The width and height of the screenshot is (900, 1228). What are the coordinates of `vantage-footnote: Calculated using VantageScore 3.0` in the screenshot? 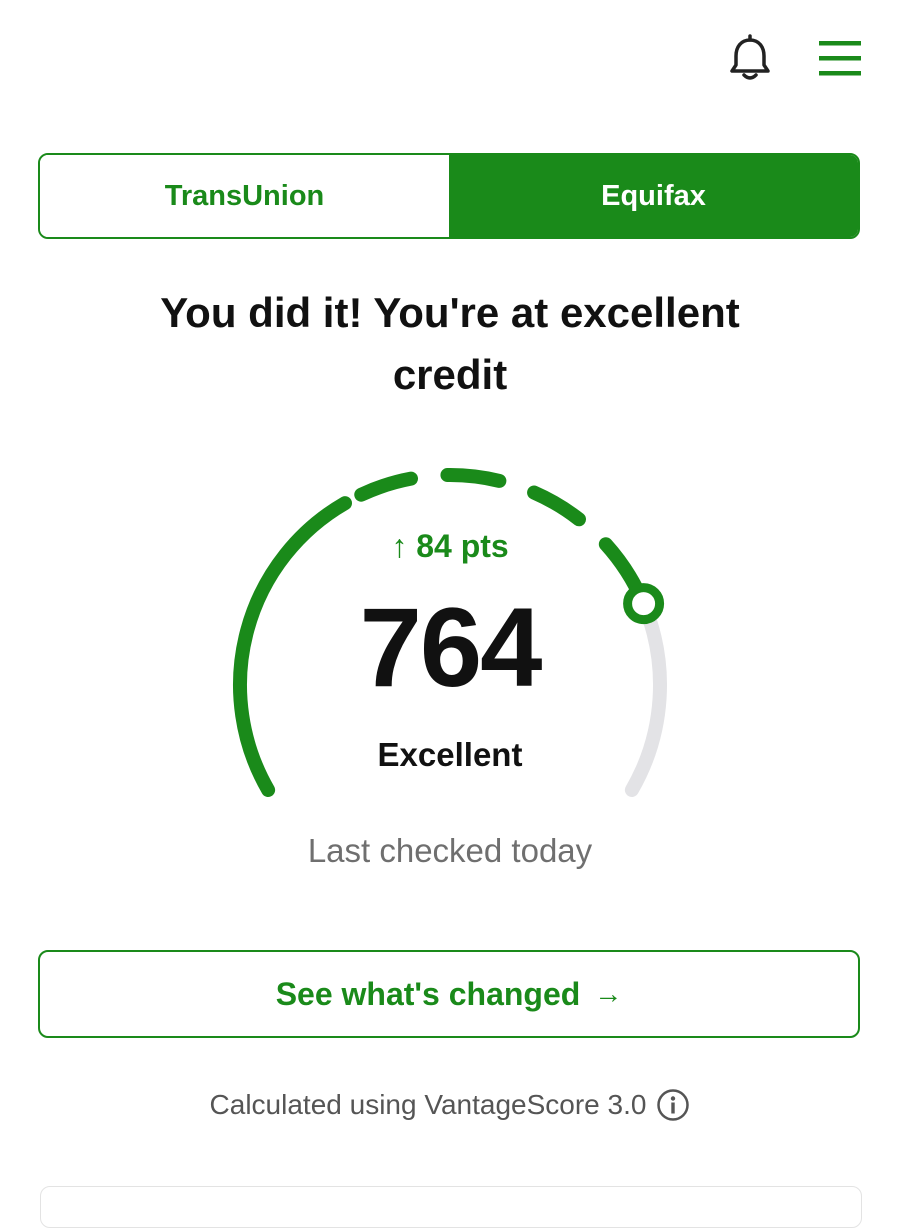 It's located at (450, 1105).